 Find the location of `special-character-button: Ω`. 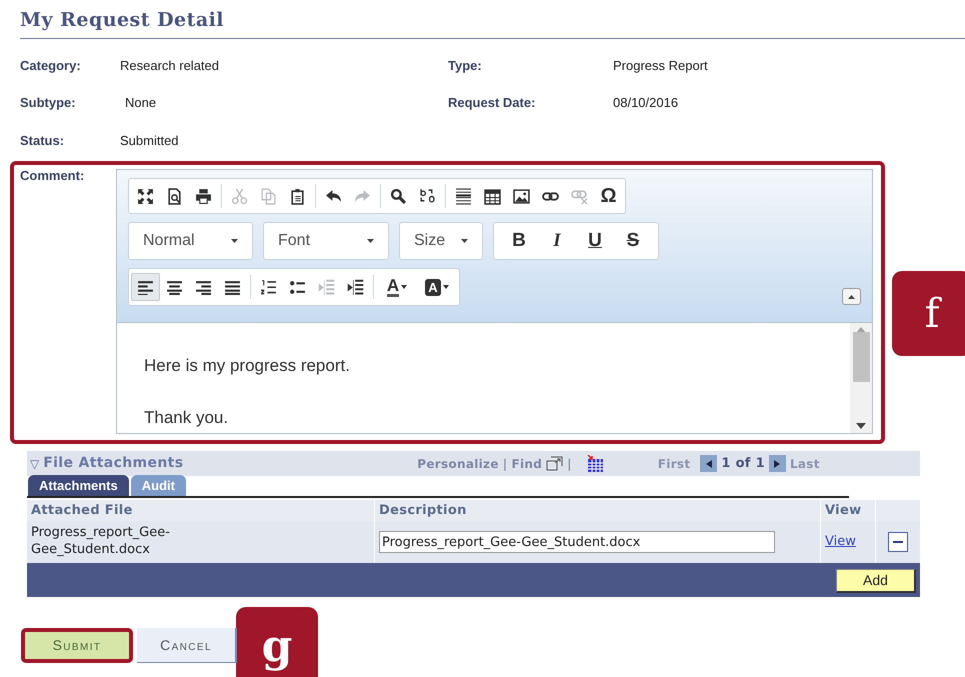

special-character-button: Ω is located at coordinates (608, 196).